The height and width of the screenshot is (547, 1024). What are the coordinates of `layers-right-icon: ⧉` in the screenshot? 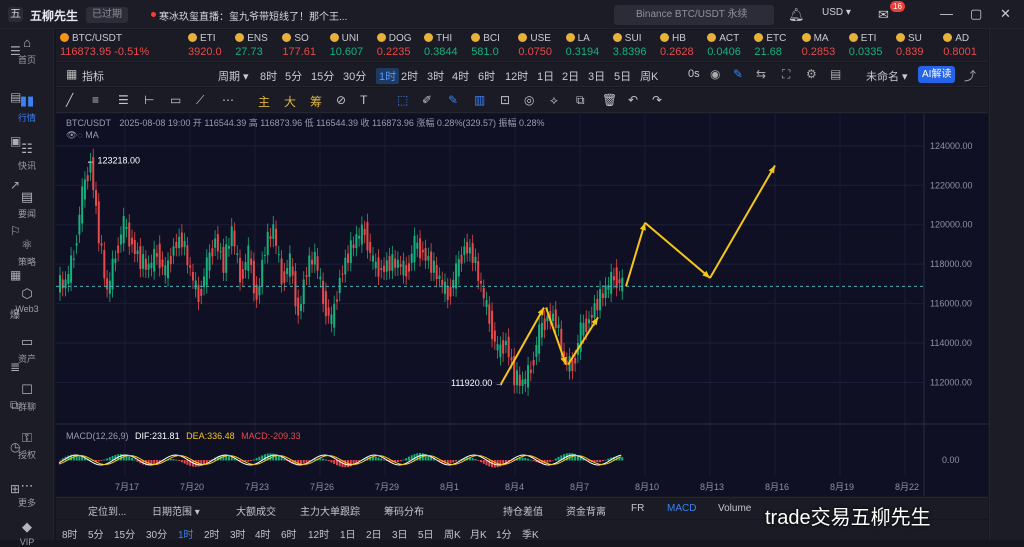 It's located at (17, 405).